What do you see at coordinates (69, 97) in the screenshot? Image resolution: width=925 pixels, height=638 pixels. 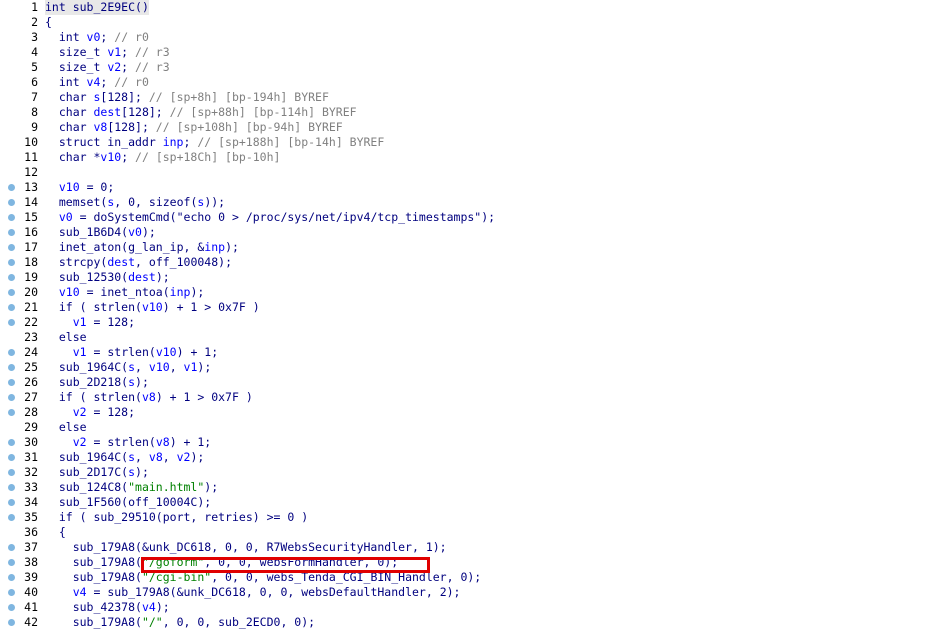 I see `code-token: char` at bounding box center [69, 97].